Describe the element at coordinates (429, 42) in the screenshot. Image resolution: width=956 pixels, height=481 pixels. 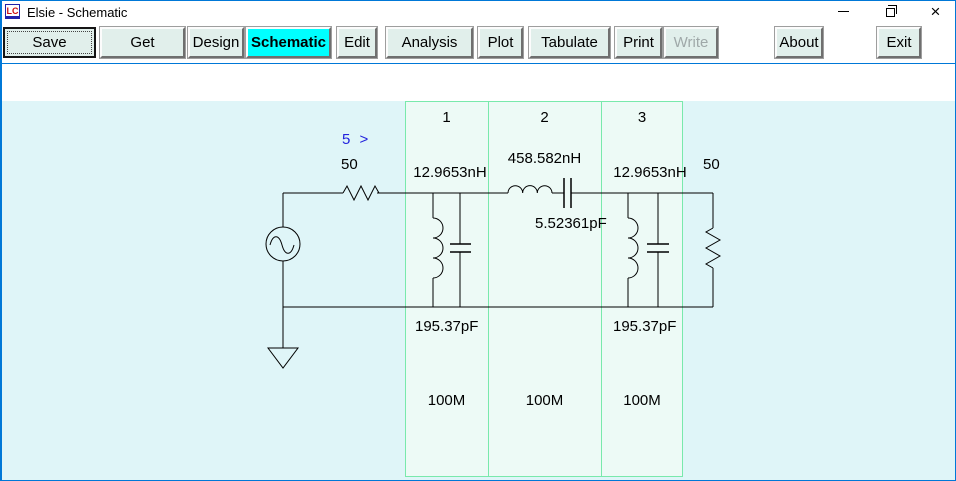
I see `analysis-button: Analysis` at that location.